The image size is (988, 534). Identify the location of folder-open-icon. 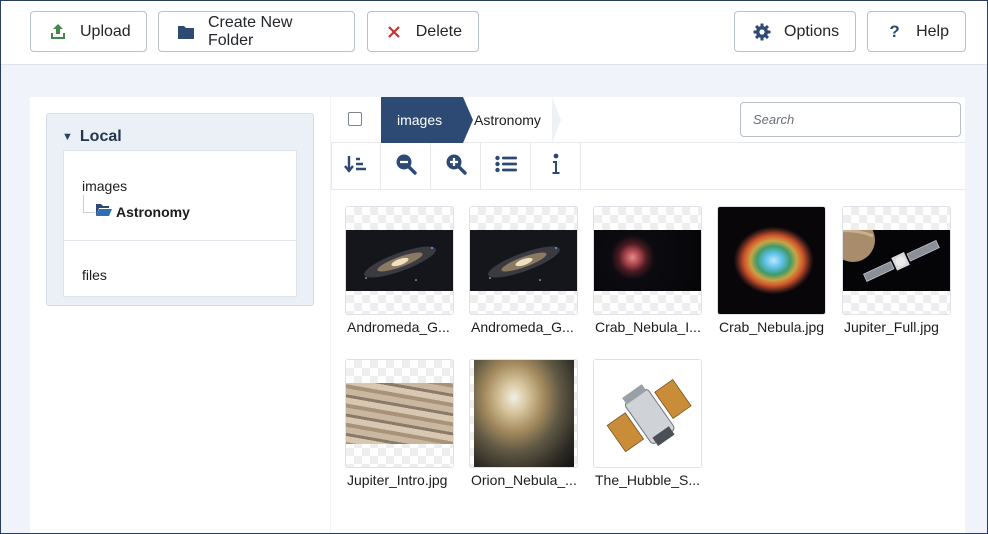
(104, 211).